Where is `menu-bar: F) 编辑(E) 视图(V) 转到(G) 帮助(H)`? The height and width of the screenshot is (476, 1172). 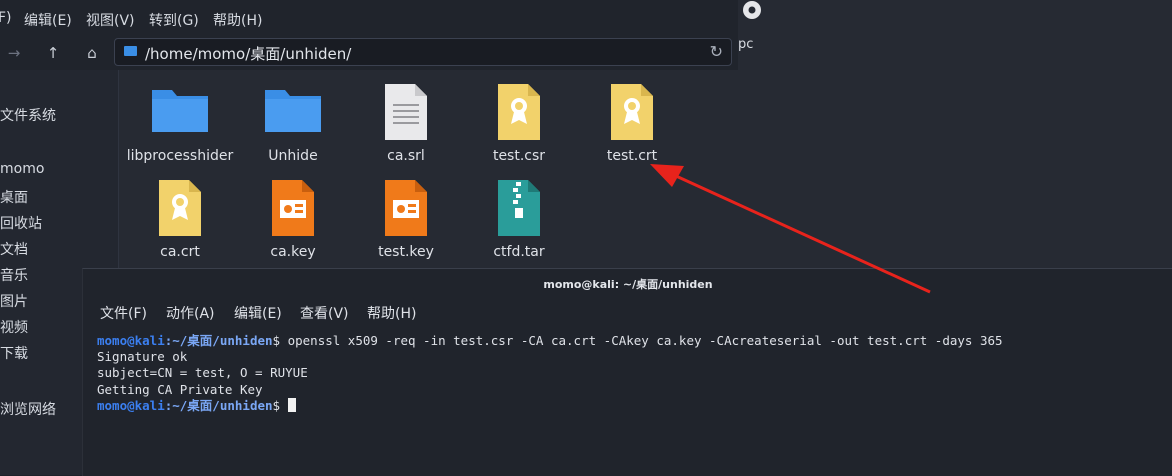
menu-bar: F) 编辑(E) 视图(V) 转到(G) 帮助(H) is located at coordinates (369, 18).